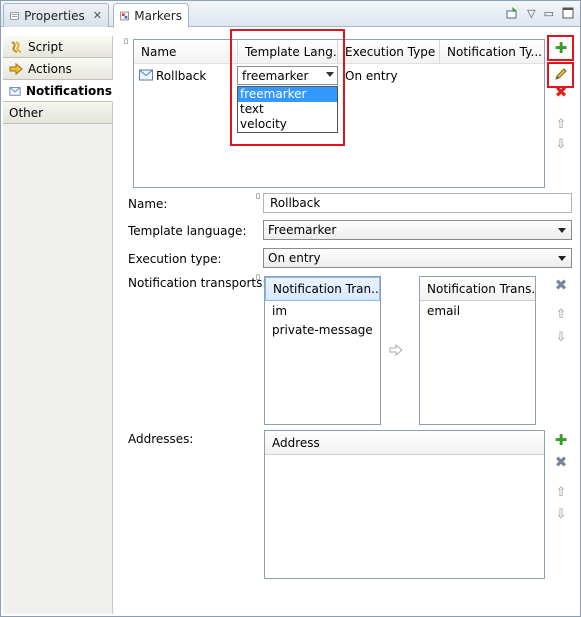 The image size is (581, 617). What do you see at coordinates (97, 15) in the screenshot?
I see `close-icon: ✕` at bounding box center [97, 15].